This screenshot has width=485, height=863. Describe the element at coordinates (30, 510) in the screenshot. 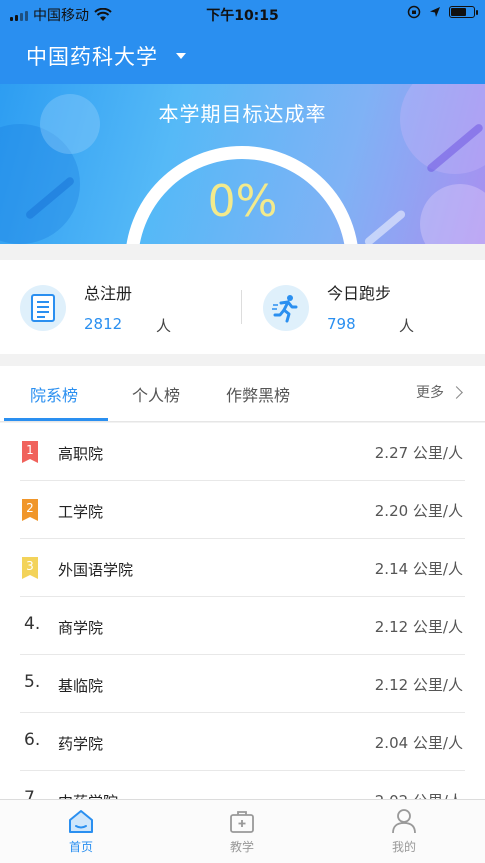

I see `rank-badge-icon: 2` at that location.